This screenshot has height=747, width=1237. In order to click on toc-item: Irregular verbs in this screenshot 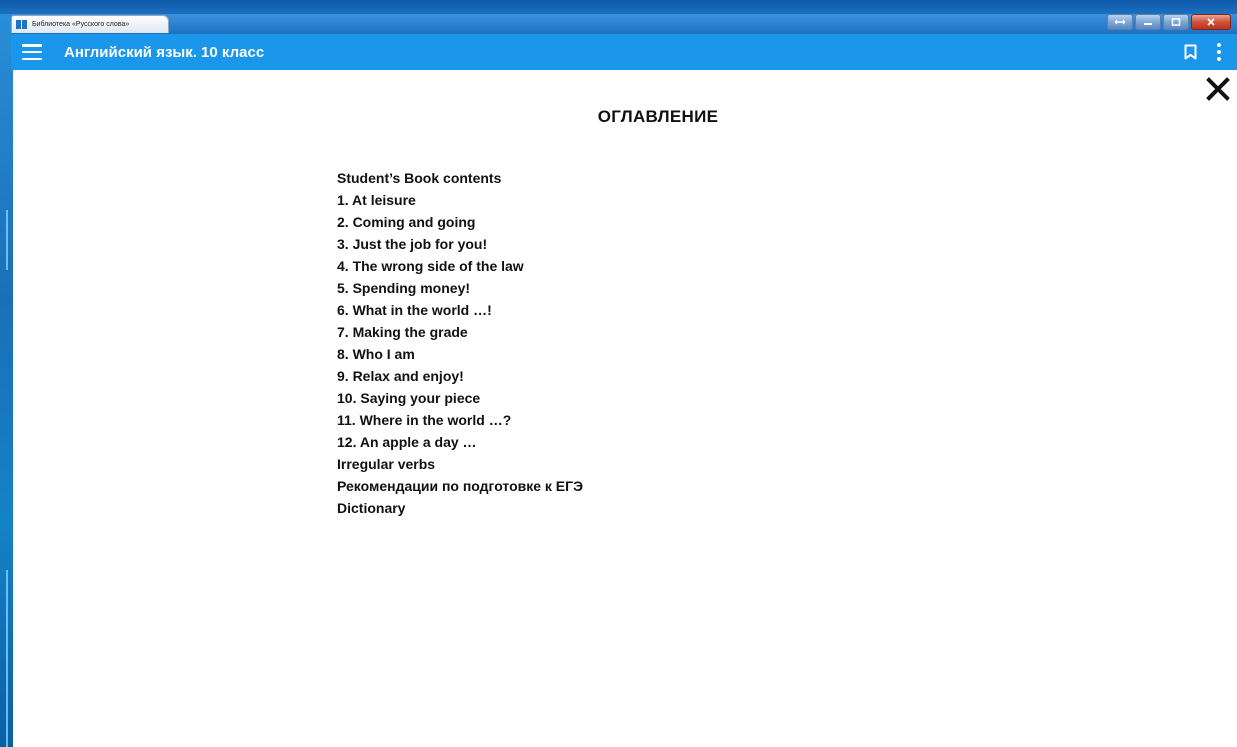, I will do `click(460, 464)`.